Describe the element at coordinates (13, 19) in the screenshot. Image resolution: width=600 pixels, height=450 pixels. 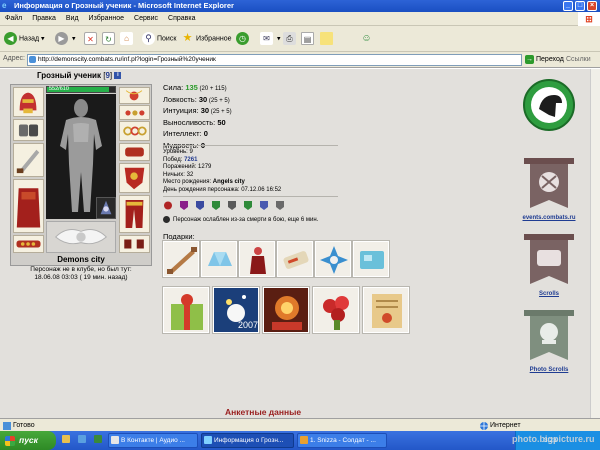
I see `menu-file: Файл` at that location.